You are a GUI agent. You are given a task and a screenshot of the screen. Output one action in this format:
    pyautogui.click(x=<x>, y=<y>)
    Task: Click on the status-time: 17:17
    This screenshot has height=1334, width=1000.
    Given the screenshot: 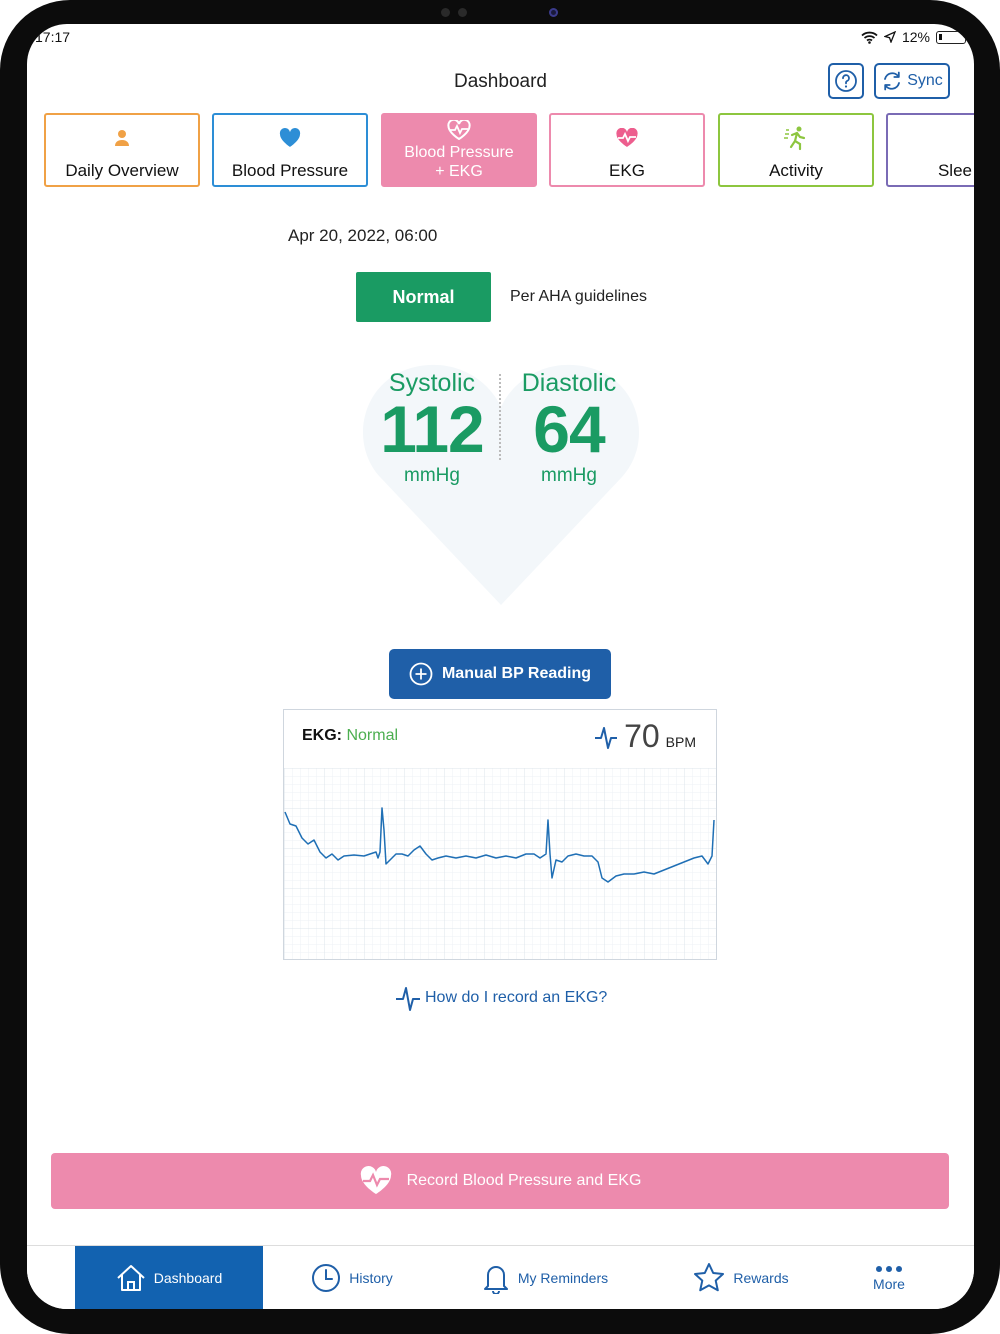 What is the action you would take?
    pyautogui.click(x=53, y=37)
    